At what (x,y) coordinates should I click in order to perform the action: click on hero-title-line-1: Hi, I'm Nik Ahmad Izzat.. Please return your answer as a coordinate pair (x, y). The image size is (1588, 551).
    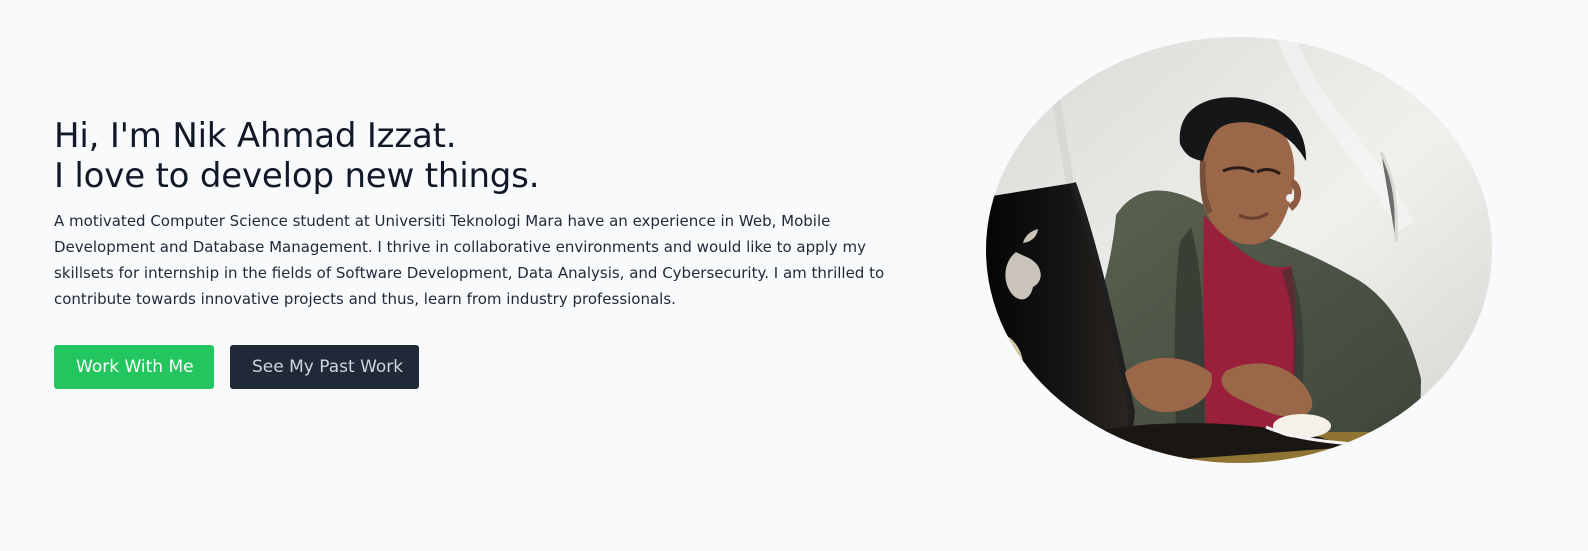
    Looking at the image, I should click on (255, 136).